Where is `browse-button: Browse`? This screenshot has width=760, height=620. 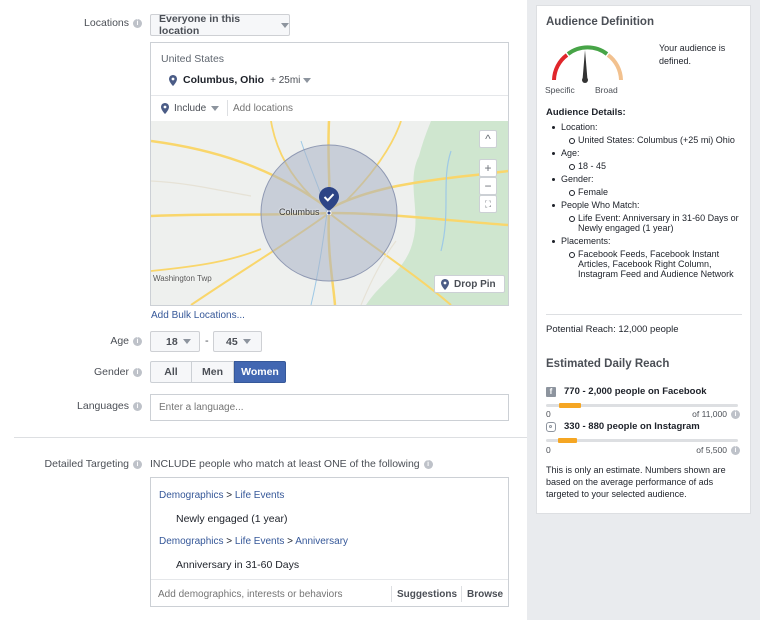
browse-button: Browse is located at coordinates (485, 594).